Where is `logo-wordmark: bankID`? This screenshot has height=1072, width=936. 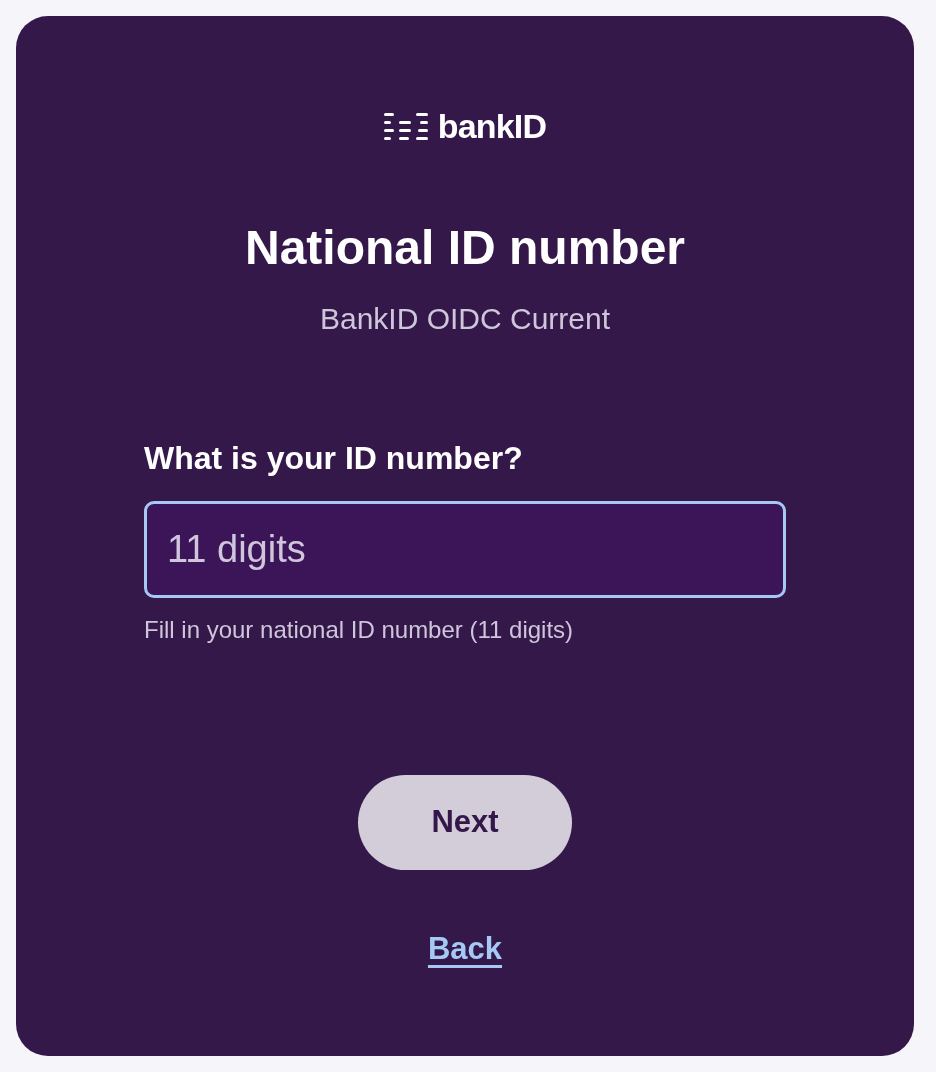
logo-wordmark: bankID is located at coordinates (492, 126).